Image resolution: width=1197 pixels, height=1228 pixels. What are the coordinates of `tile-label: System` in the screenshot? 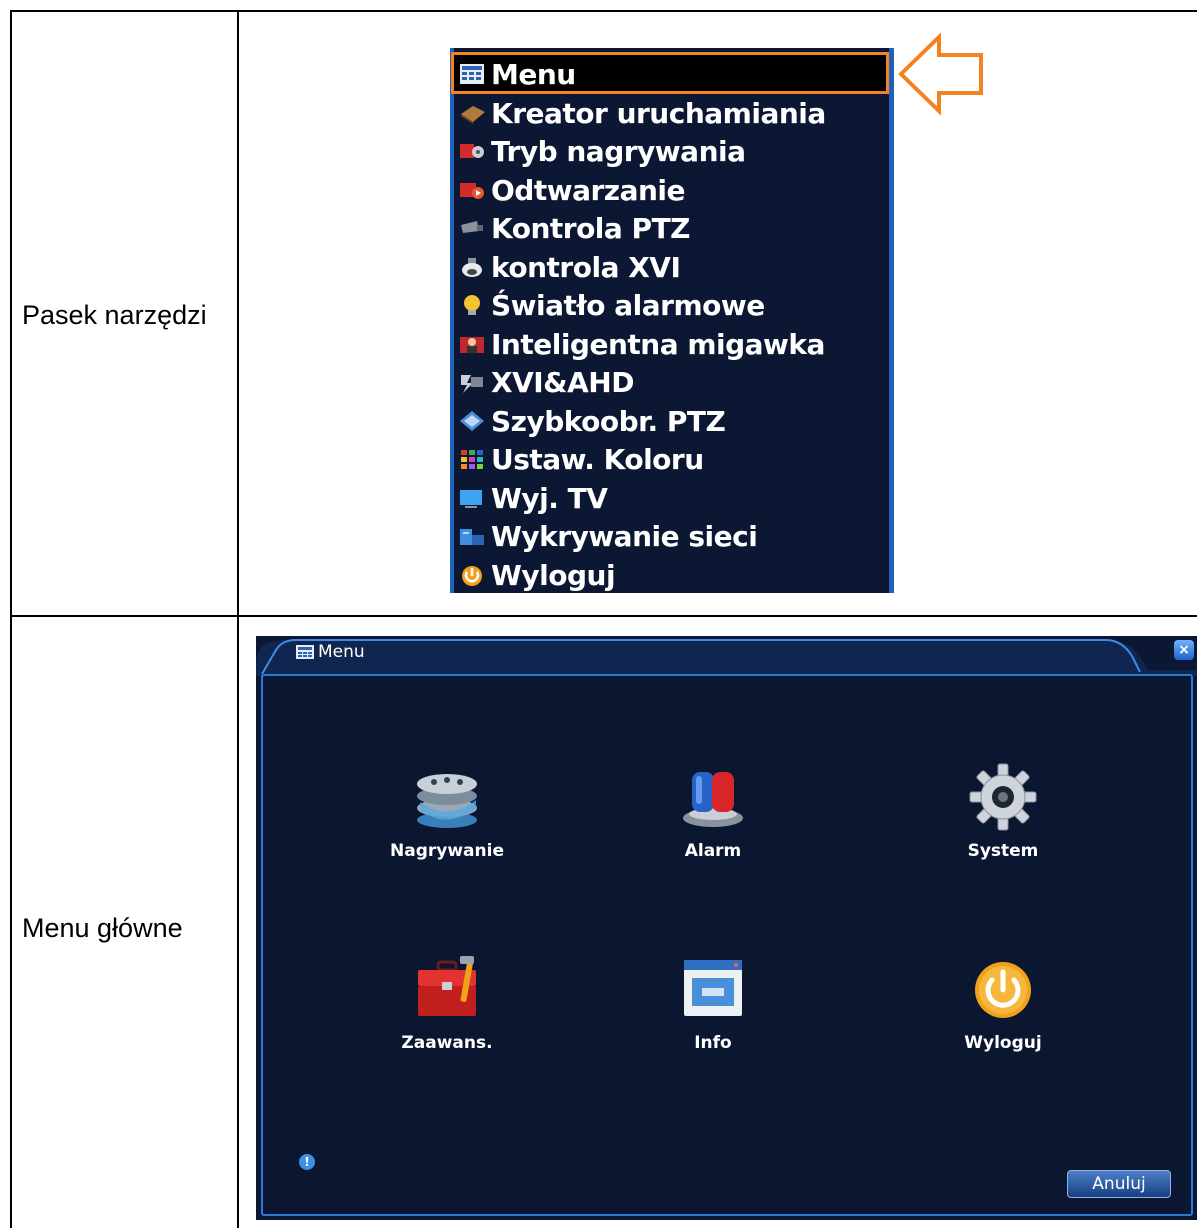 It's located at (1003, 851).